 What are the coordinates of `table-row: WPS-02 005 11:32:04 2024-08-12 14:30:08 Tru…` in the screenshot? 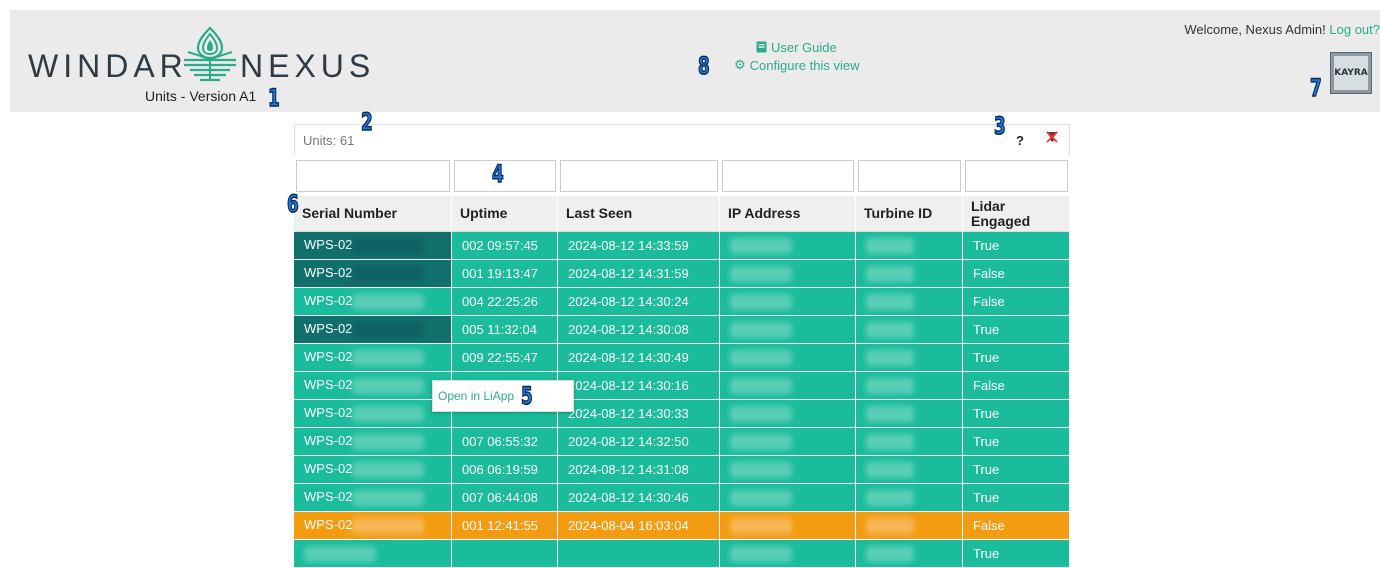 It's located at (682, 330).